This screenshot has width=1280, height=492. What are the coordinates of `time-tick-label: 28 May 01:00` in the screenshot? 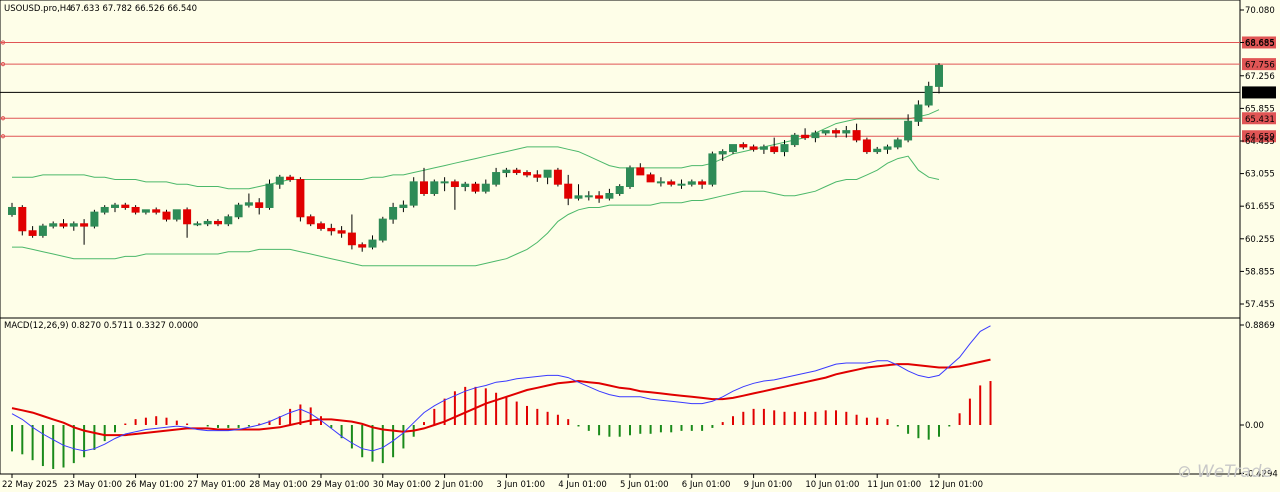 It's located at (278, 485).